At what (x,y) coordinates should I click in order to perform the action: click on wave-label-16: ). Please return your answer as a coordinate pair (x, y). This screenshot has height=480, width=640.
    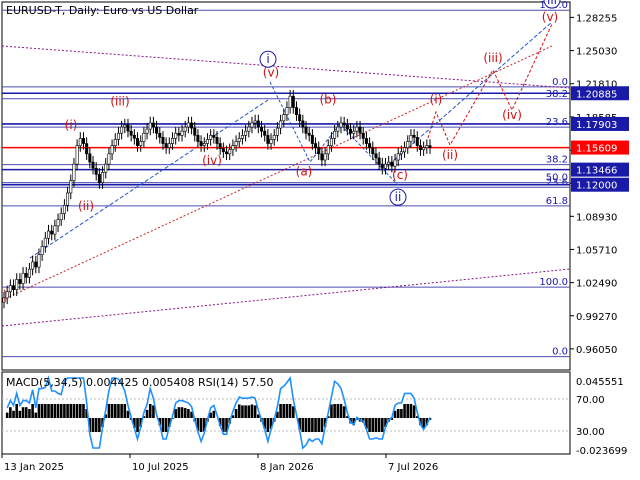
    Looking at the image, I should click on (5, 295).